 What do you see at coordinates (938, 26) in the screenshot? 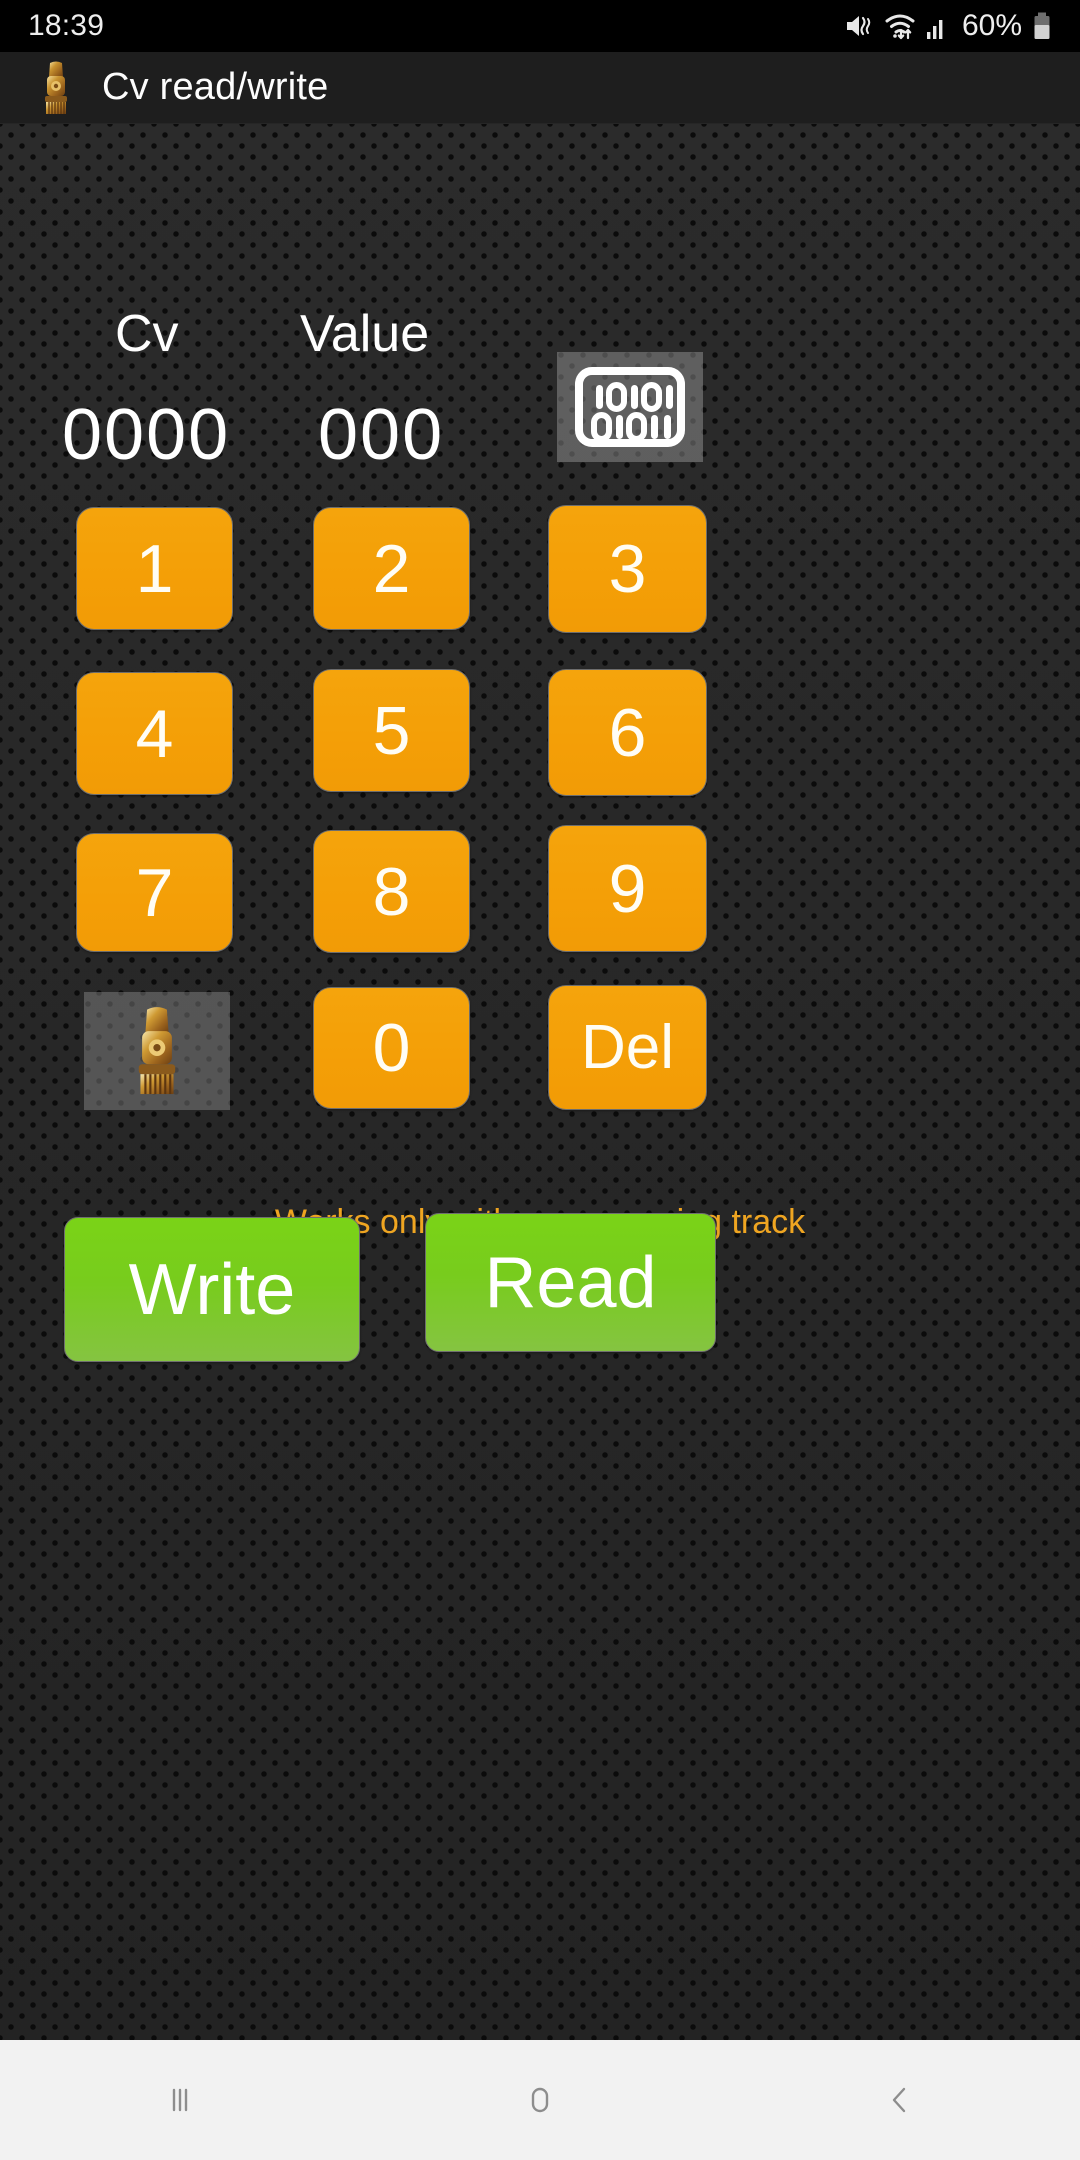
I see `cellular-signal-icon` at bounding box center [938, 26].